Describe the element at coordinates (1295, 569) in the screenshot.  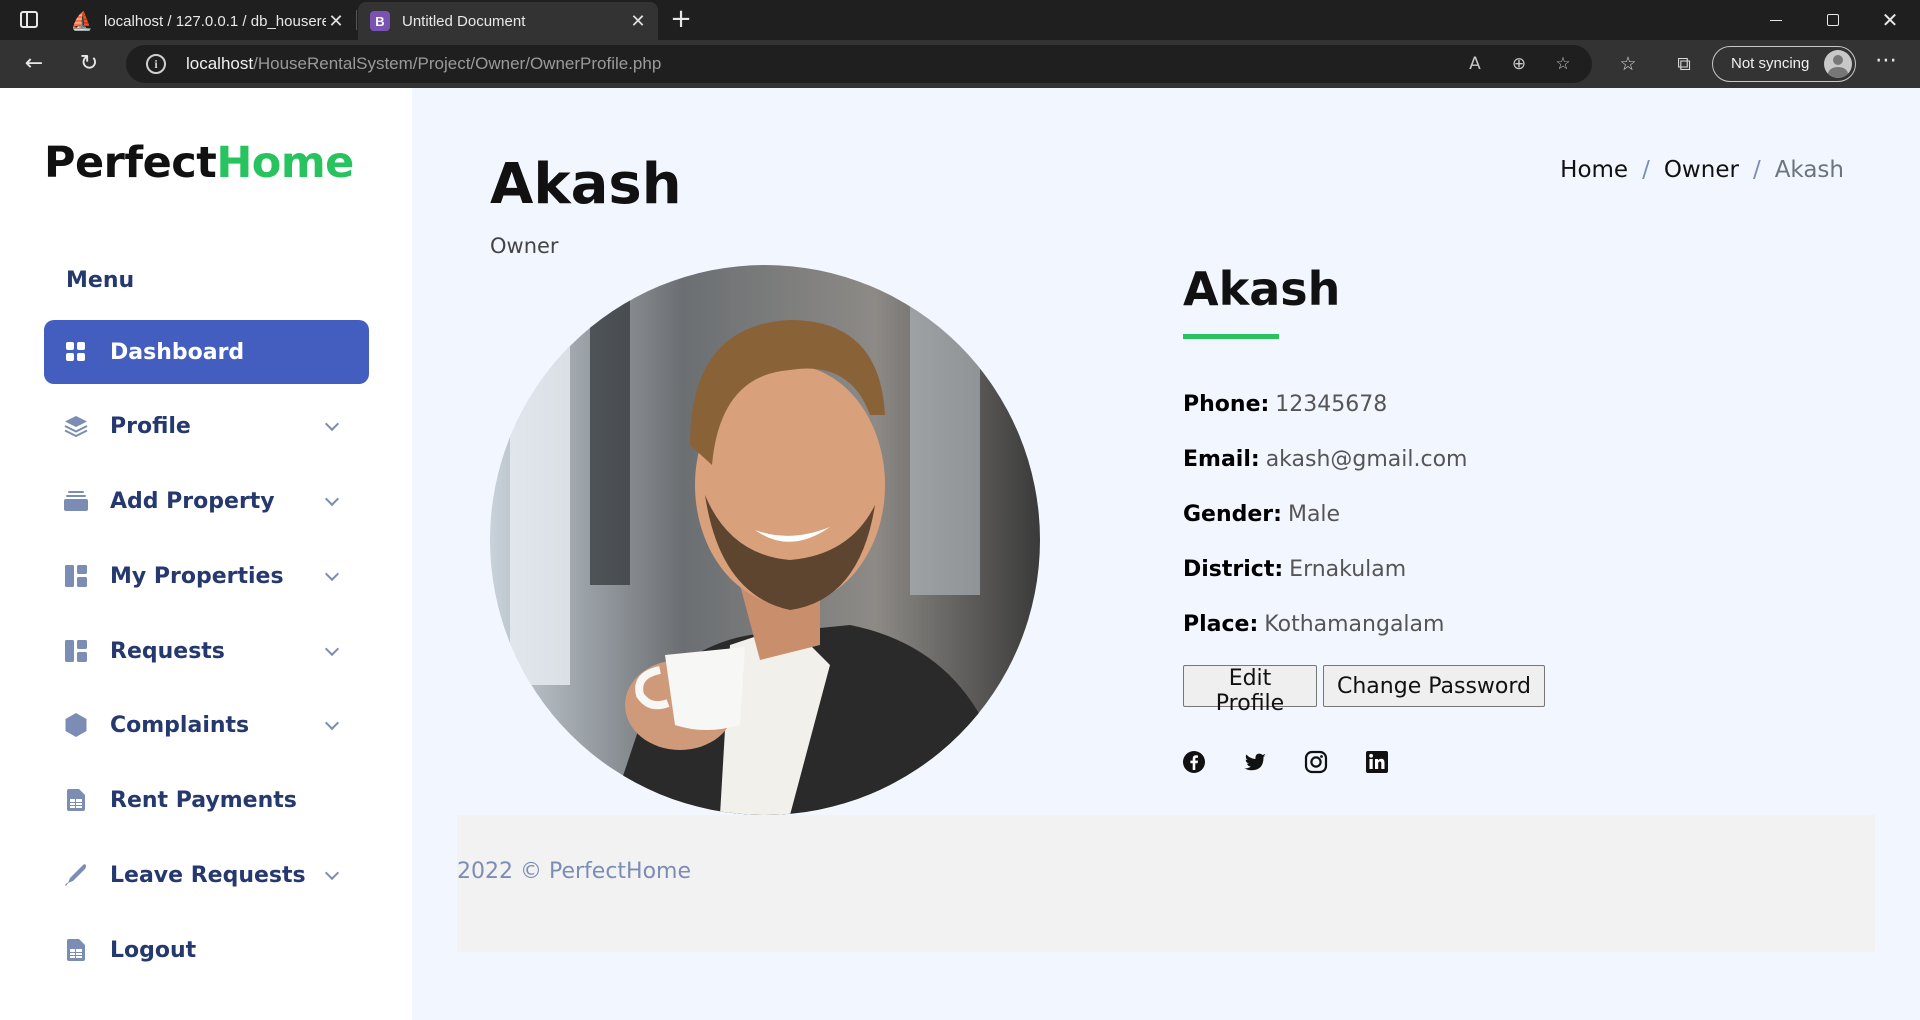
I see `info-district: District: Ernakulam` at that location.